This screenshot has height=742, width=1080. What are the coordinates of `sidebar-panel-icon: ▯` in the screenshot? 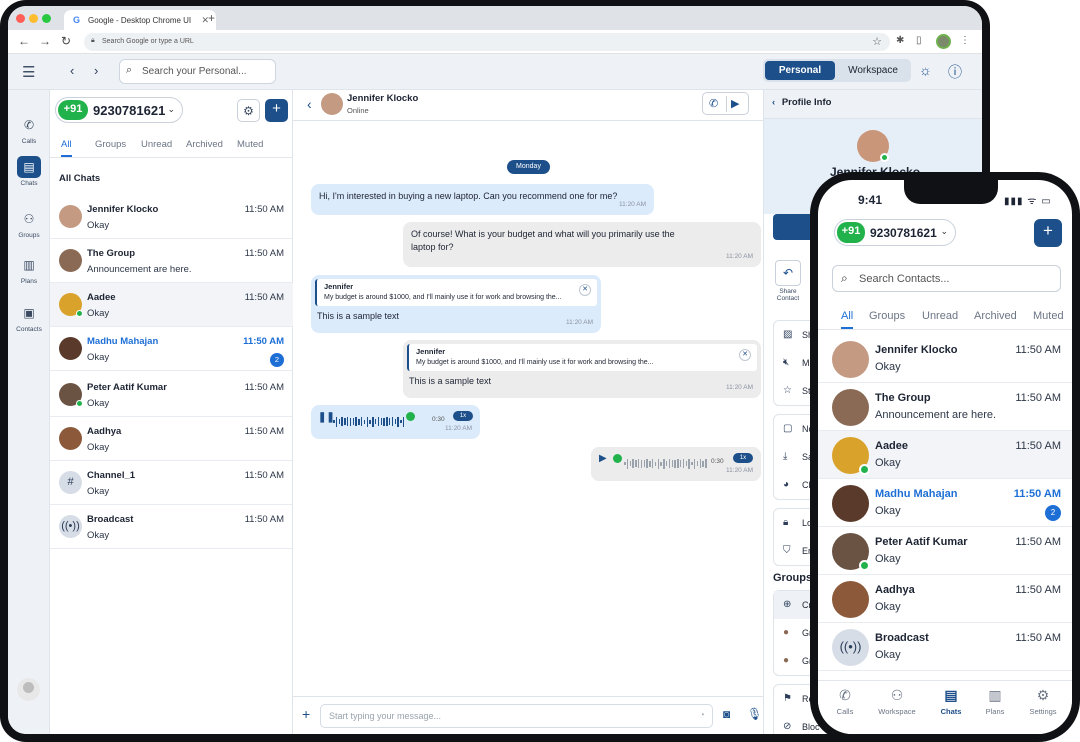 It's located at (919, 40).